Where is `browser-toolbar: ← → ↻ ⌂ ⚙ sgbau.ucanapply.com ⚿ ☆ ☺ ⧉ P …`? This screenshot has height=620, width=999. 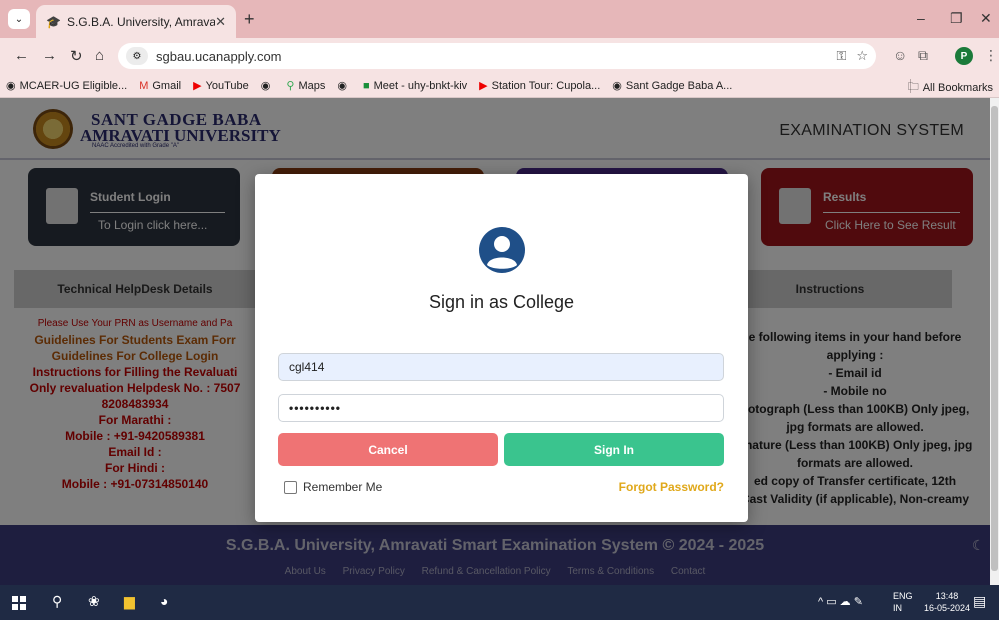 browser-toolbar: ← → ↻ ⌂ ⚙ sgbau.ucanapply.com ⚿ ☆ ☺ ⧉ P … is located at coordinates (499, 56).